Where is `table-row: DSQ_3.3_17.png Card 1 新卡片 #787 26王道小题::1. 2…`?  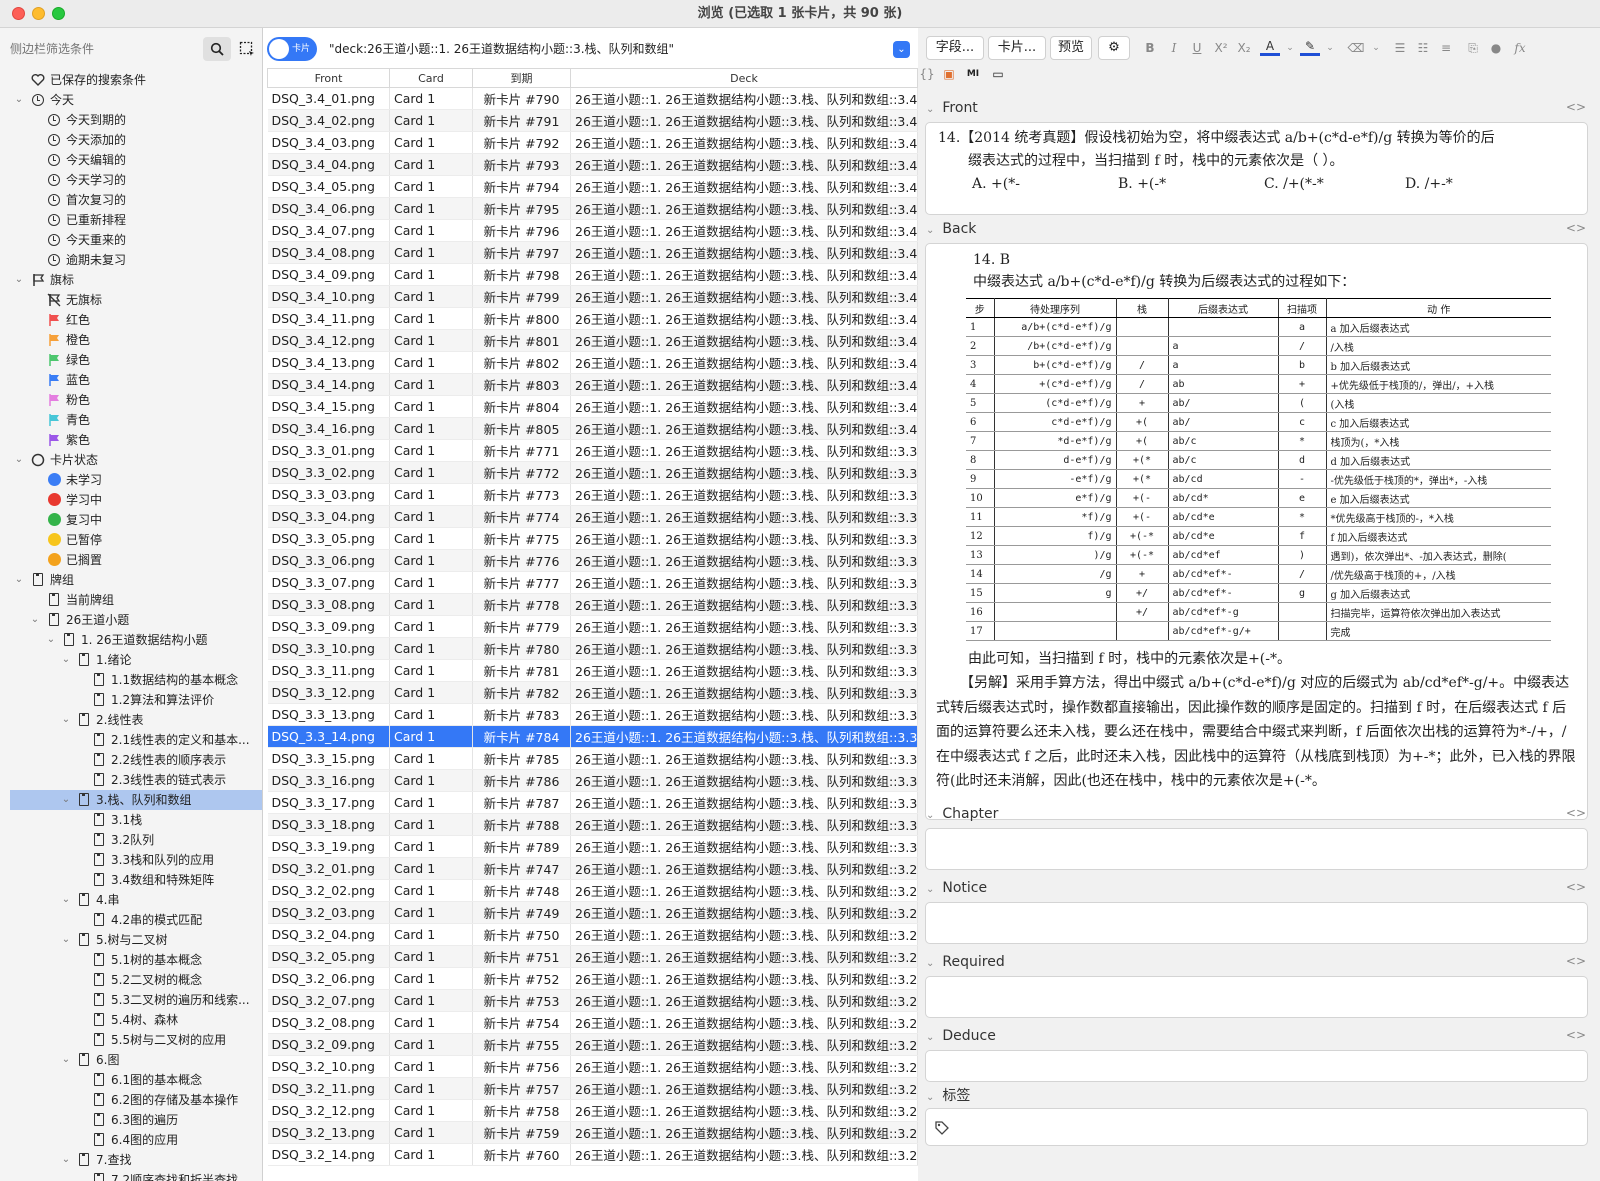 table-row: DSQ_3.3_17.png Card 1 新卡片 #787 26王道小题::1. 2… is located at coordinates (592, 802).